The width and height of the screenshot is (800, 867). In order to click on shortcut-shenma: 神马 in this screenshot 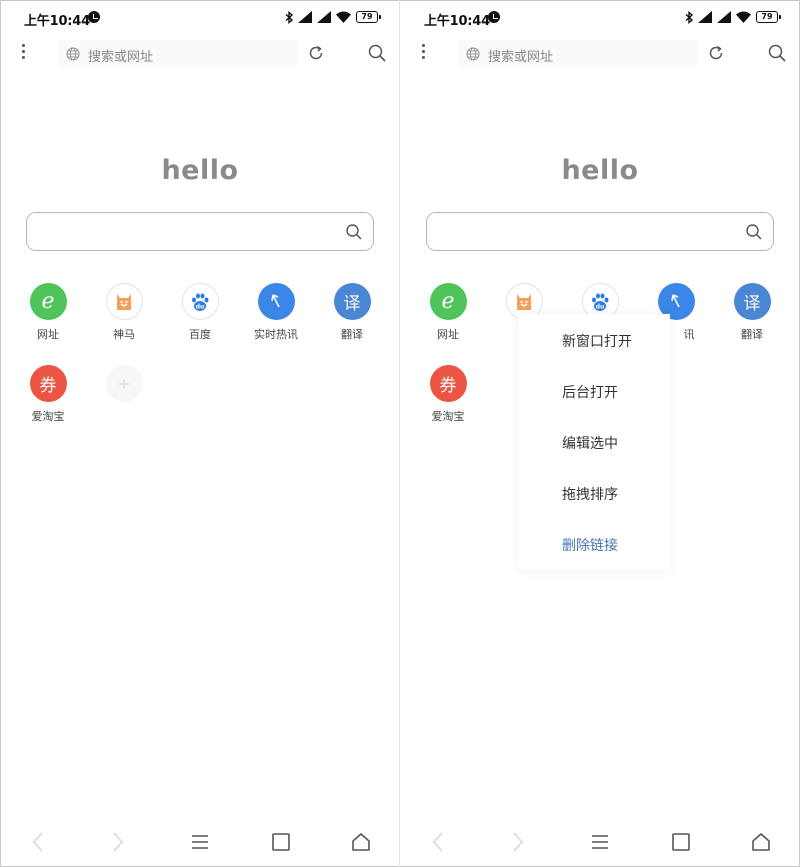, I will do `click(124, 312)`.